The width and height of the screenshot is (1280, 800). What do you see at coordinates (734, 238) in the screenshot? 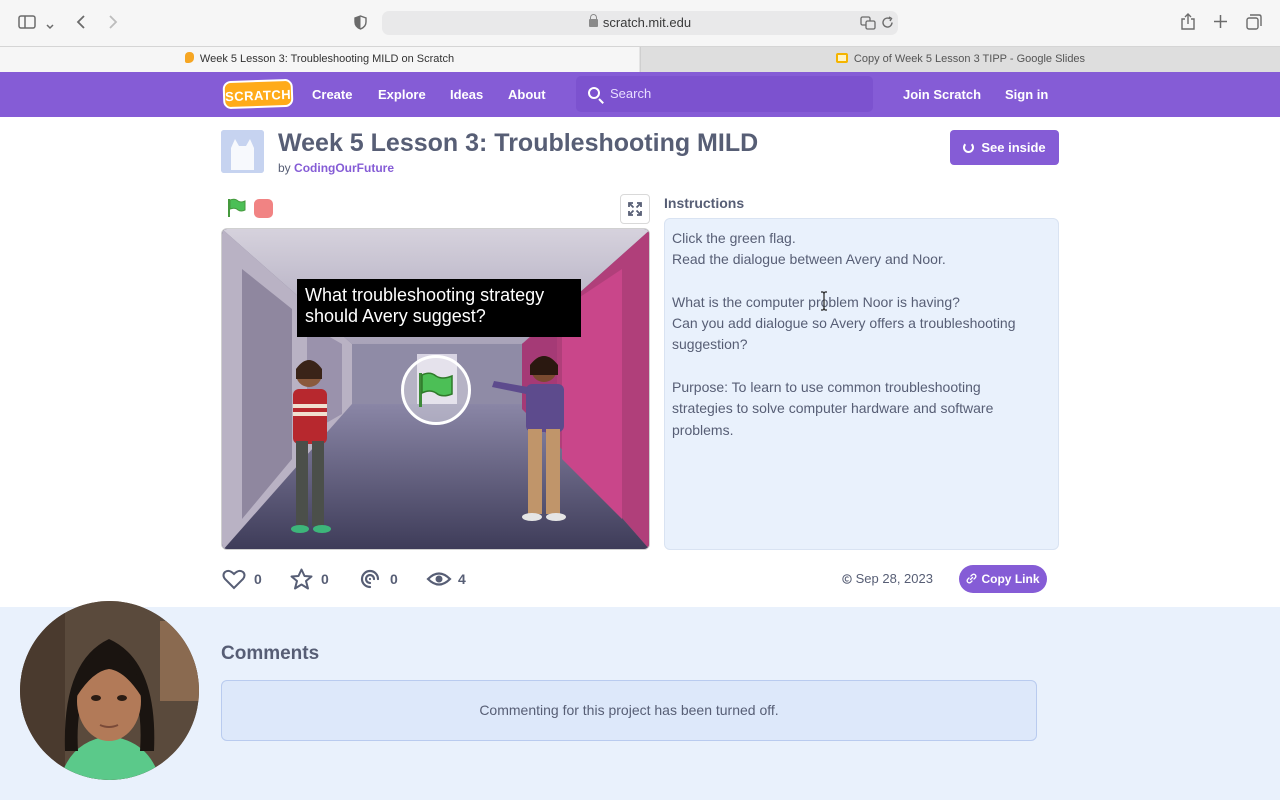
I see `instruction-line: Click the green flag.` at bounding box center [734, 238].